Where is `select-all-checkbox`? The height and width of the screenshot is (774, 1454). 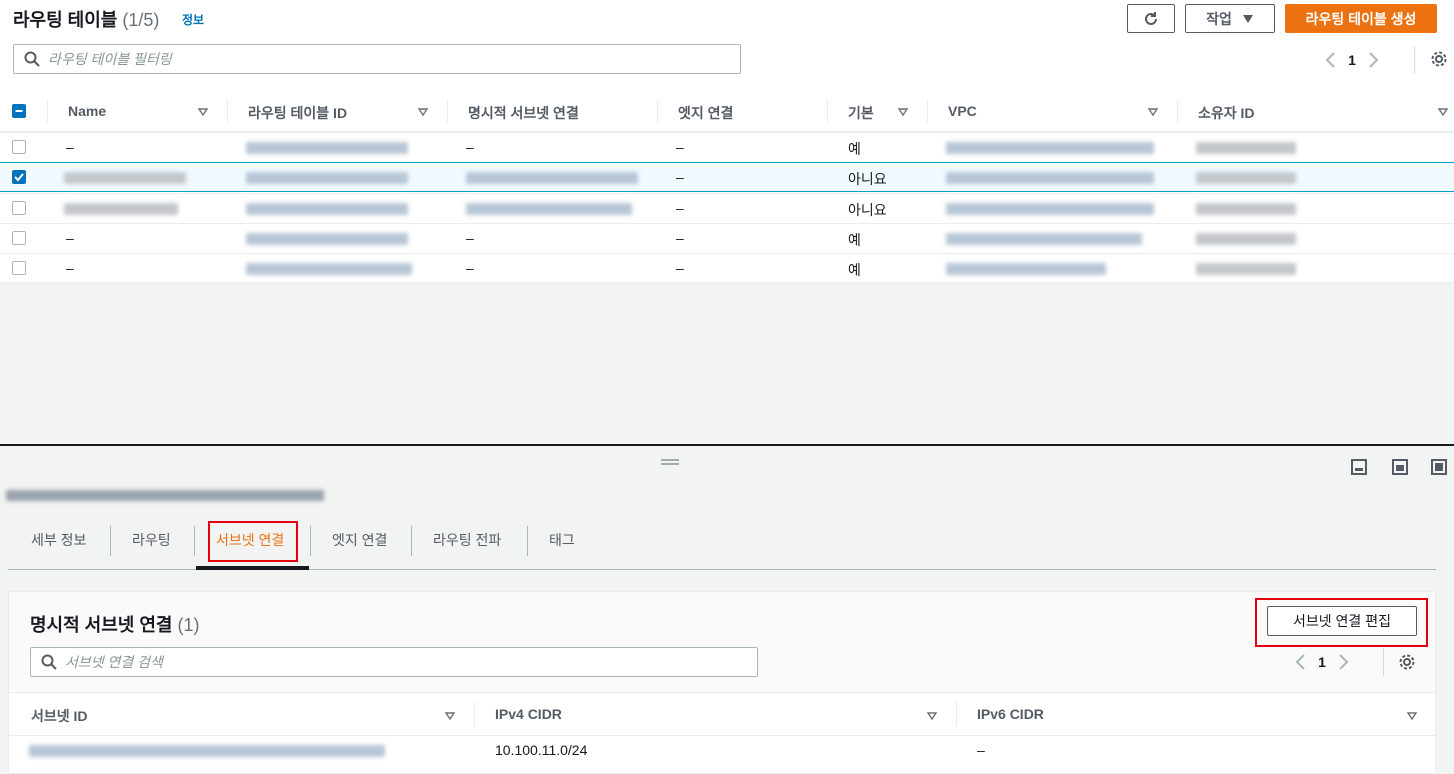 select-all-checkbox is located at coordinates (19, 111).